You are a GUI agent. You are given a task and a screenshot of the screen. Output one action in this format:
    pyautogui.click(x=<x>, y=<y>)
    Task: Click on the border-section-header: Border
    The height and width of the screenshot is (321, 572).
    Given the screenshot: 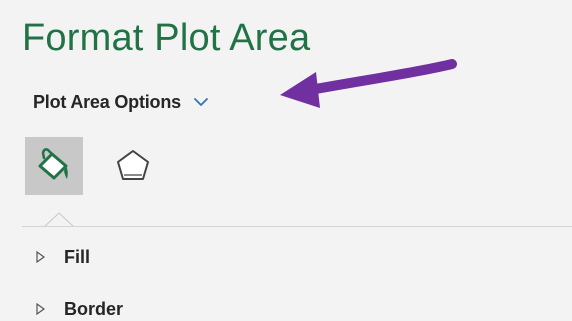 What is the action you would take?
    pyautogui.click(x=79, y=309)
    